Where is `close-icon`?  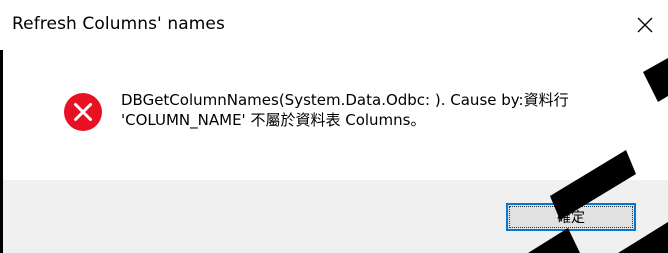
close-icon is located at coordinates (645, 25).